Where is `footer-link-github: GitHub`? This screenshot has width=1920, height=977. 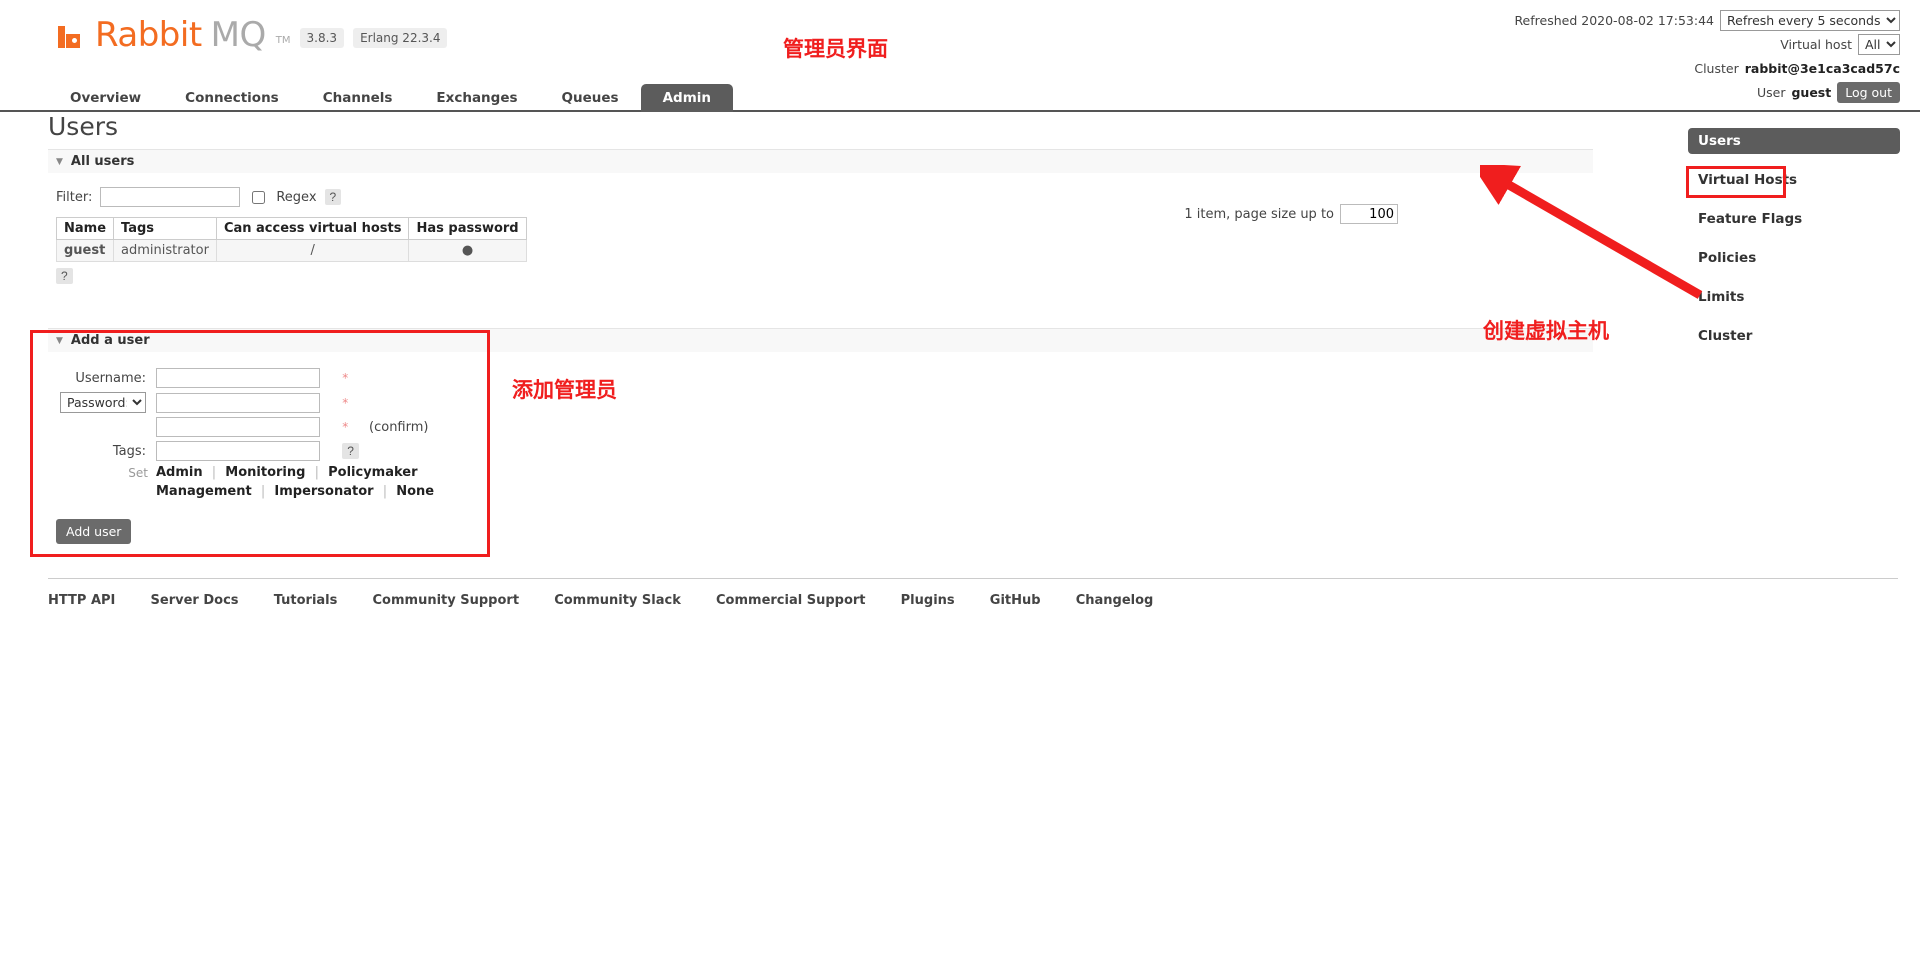
footer-link-github: GitHub is located at coordinates (1015, 600).